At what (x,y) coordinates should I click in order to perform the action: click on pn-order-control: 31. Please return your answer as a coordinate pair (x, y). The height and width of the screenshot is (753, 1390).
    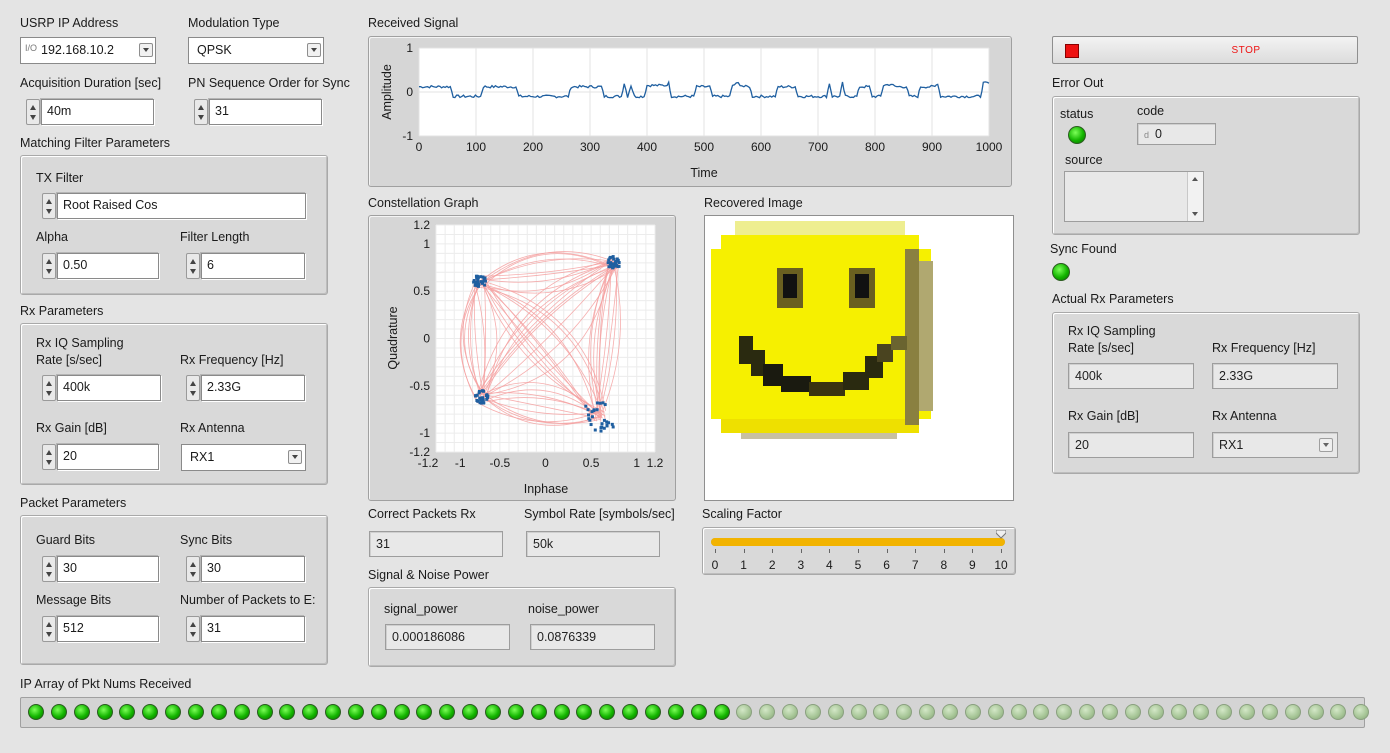
    Looking at the image, I should click on (259, 112).